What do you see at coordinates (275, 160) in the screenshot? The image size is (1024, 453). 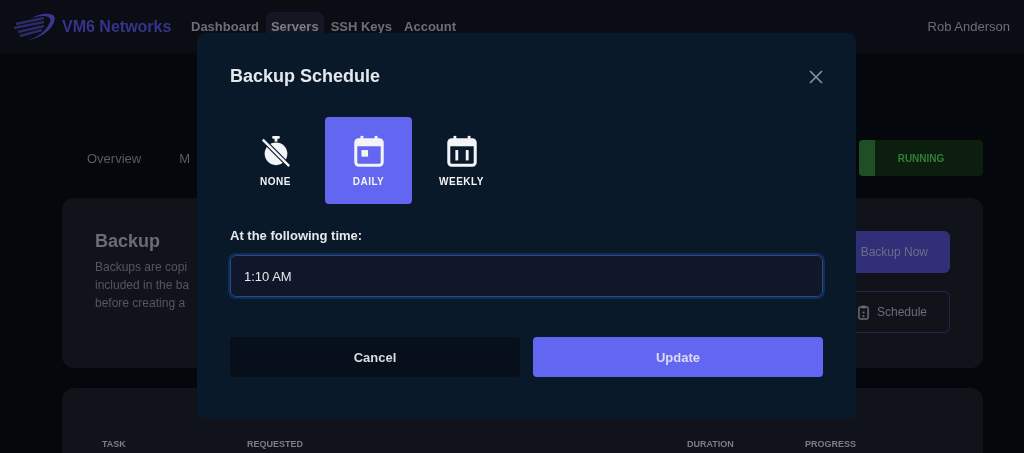 I see `frequency-option: NONE` at bounding box center [275, 160].